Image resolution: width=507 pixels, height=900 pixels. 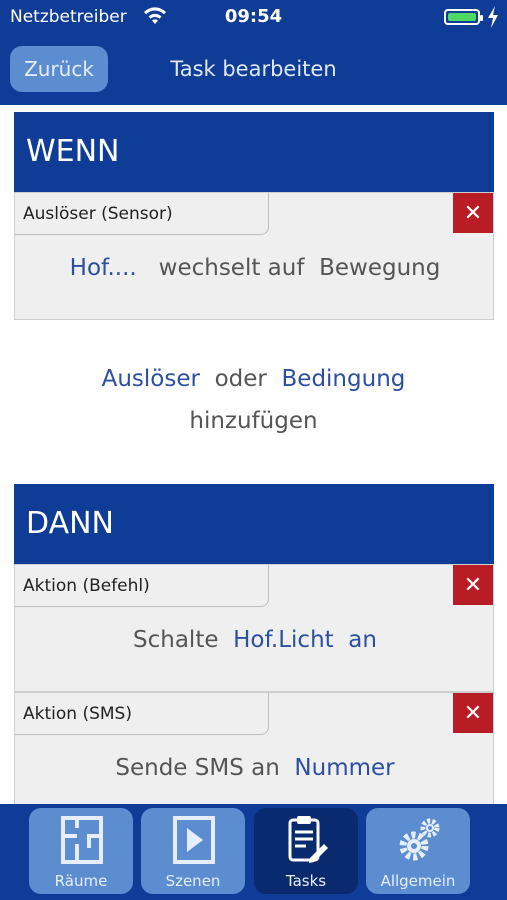 I want to click on add-trigger-link: Auslöser, so click(x=151, y=379).